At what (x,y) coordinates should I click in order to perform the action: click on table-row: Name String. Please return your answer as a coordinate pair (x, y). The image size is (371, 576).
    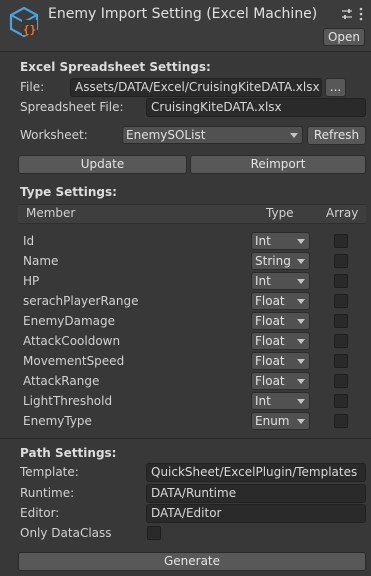
    Looking at the image, I should click on (185, 262).